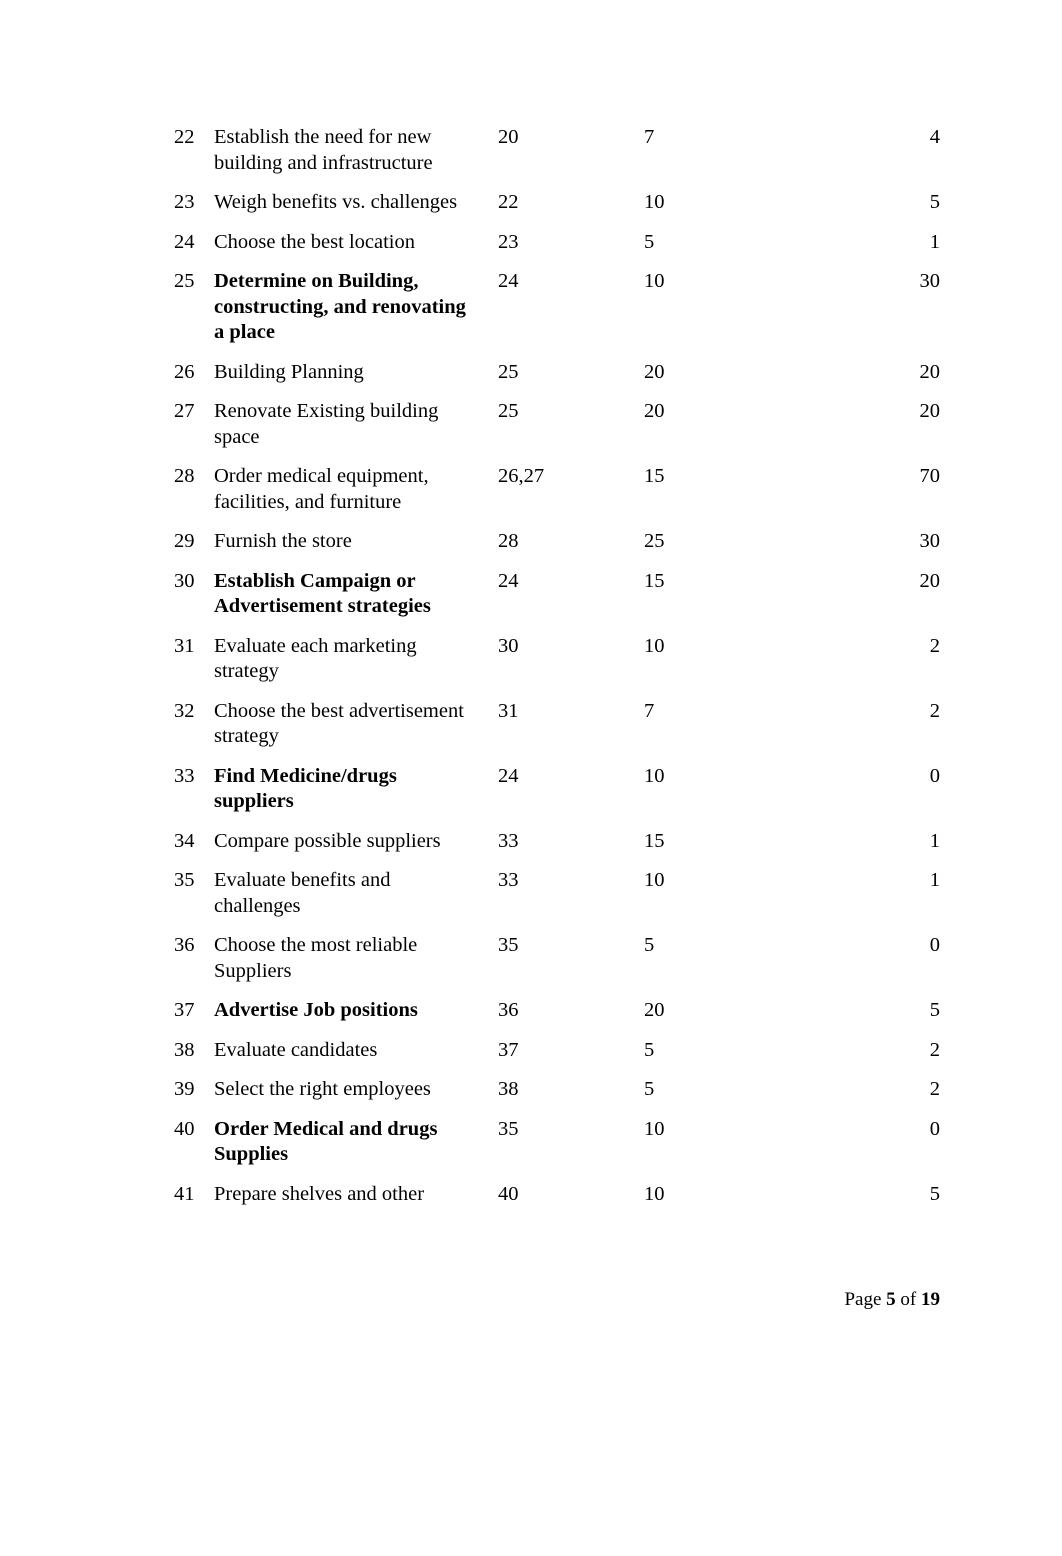  Describe the element at coordinates (336, 202) in the screenshot. I see `task-description-cell: Weigh benefits vs. challenges` at that location.